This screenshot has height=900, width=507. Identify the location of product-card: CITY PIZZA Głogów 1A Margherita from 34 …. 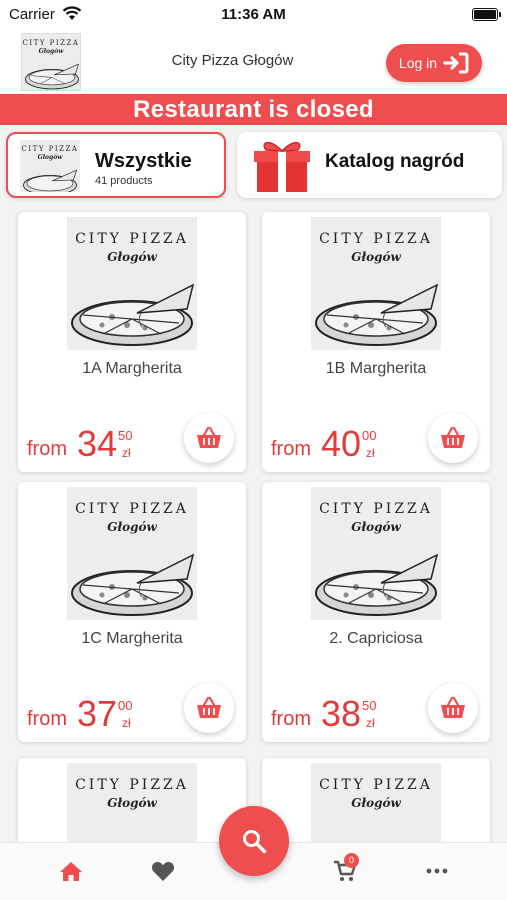
(132, 342).